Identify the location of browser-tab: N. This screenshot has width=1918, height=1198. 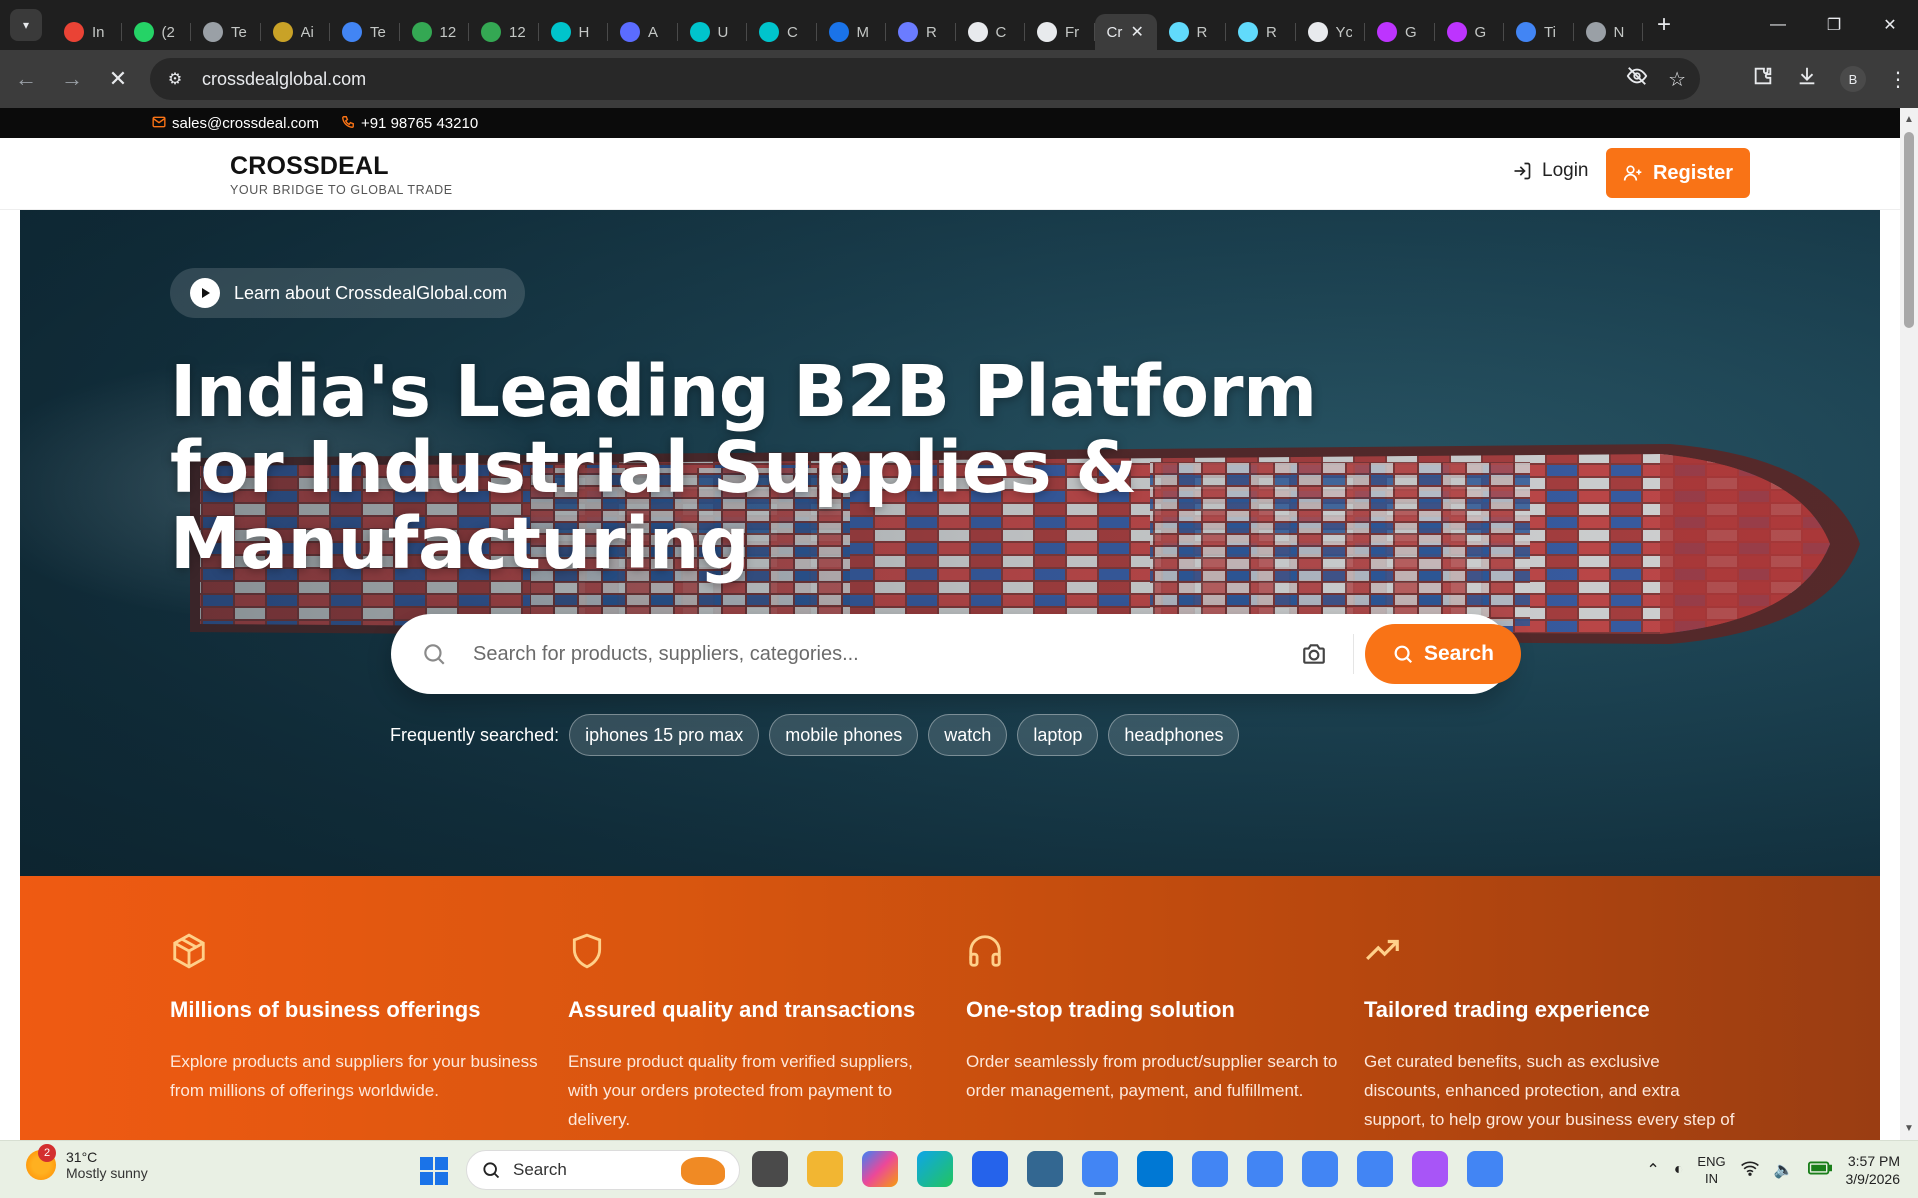
(1609, 32).